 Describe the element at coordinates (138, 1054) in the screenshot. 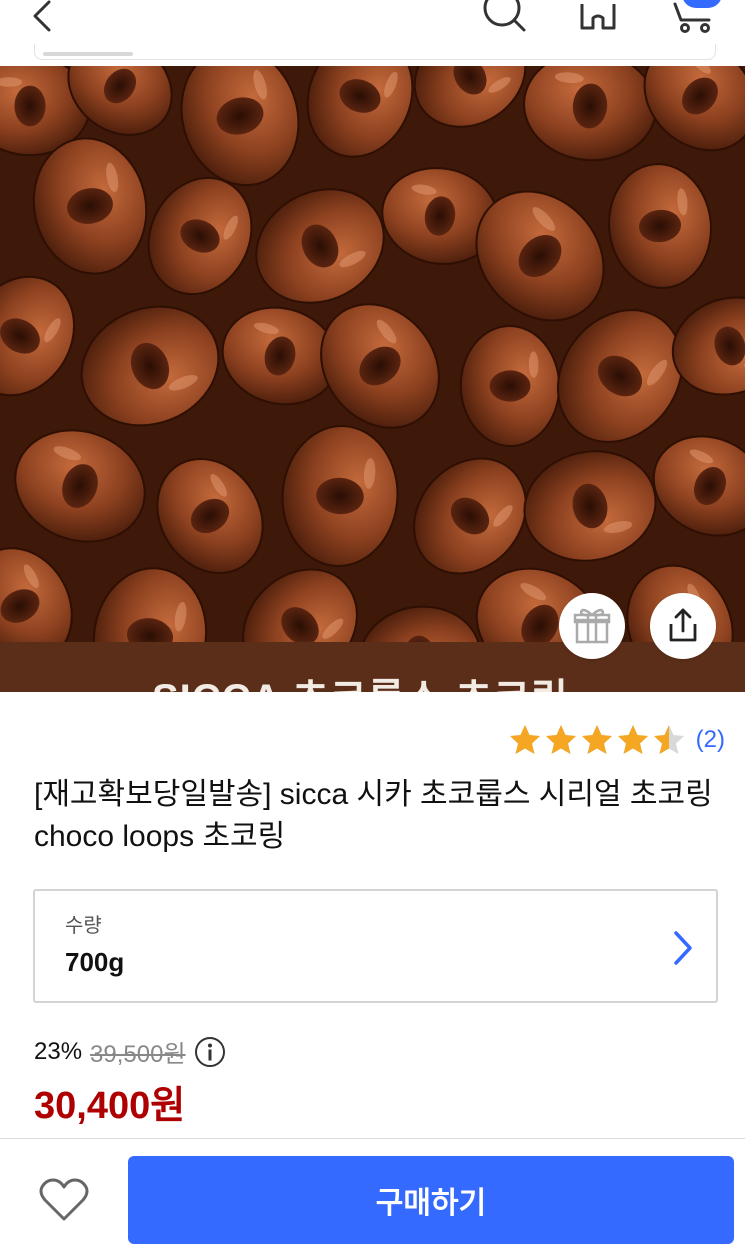

I see `original-price: 39,500원` at that location.